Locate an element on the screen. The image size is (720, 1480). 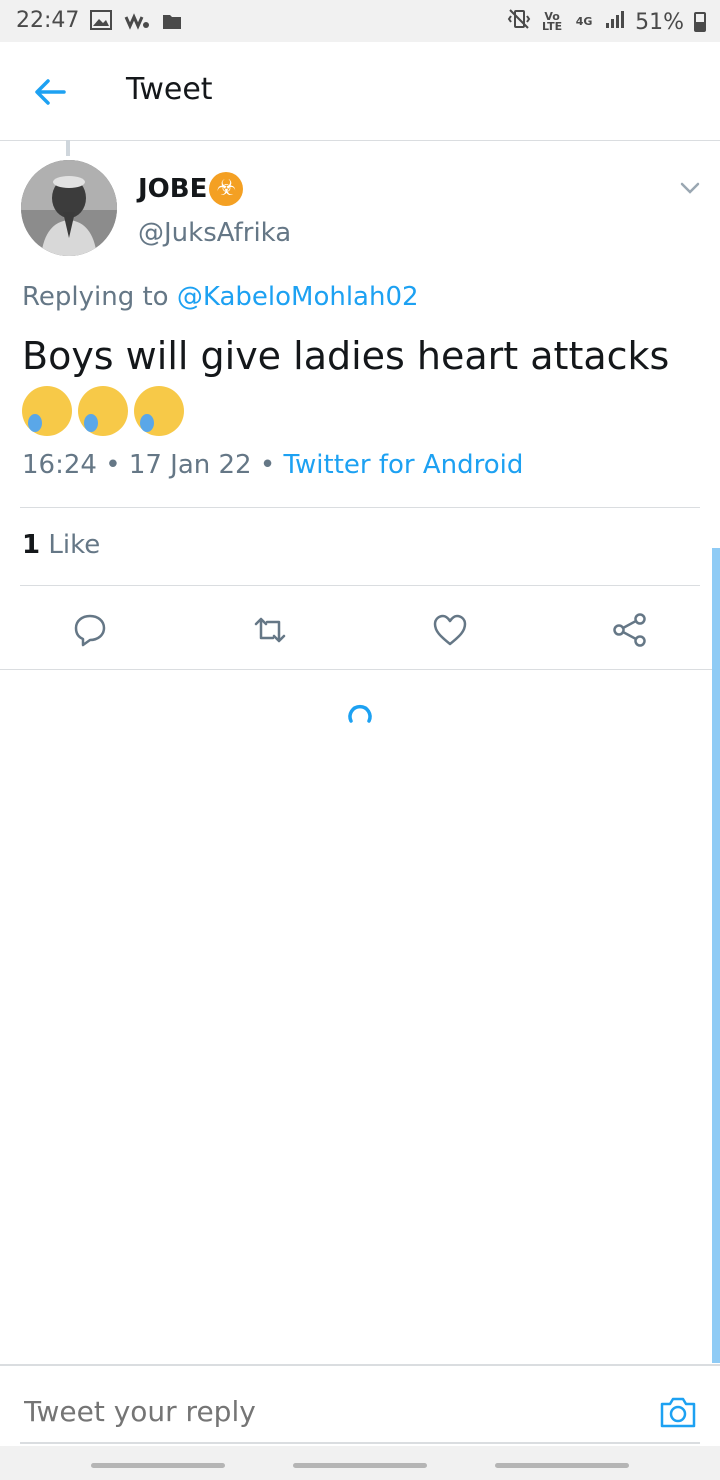
system-nav-bar is located at coordinates (360, 1463).